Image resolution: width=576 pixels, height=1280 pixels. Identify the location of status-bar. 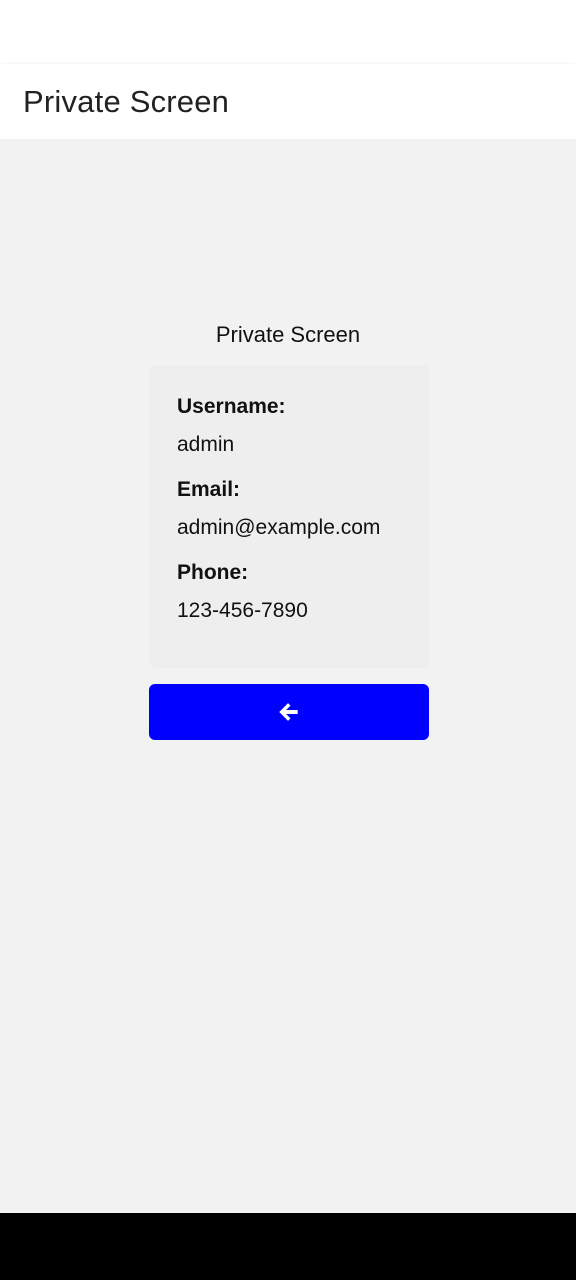
(288, 32).